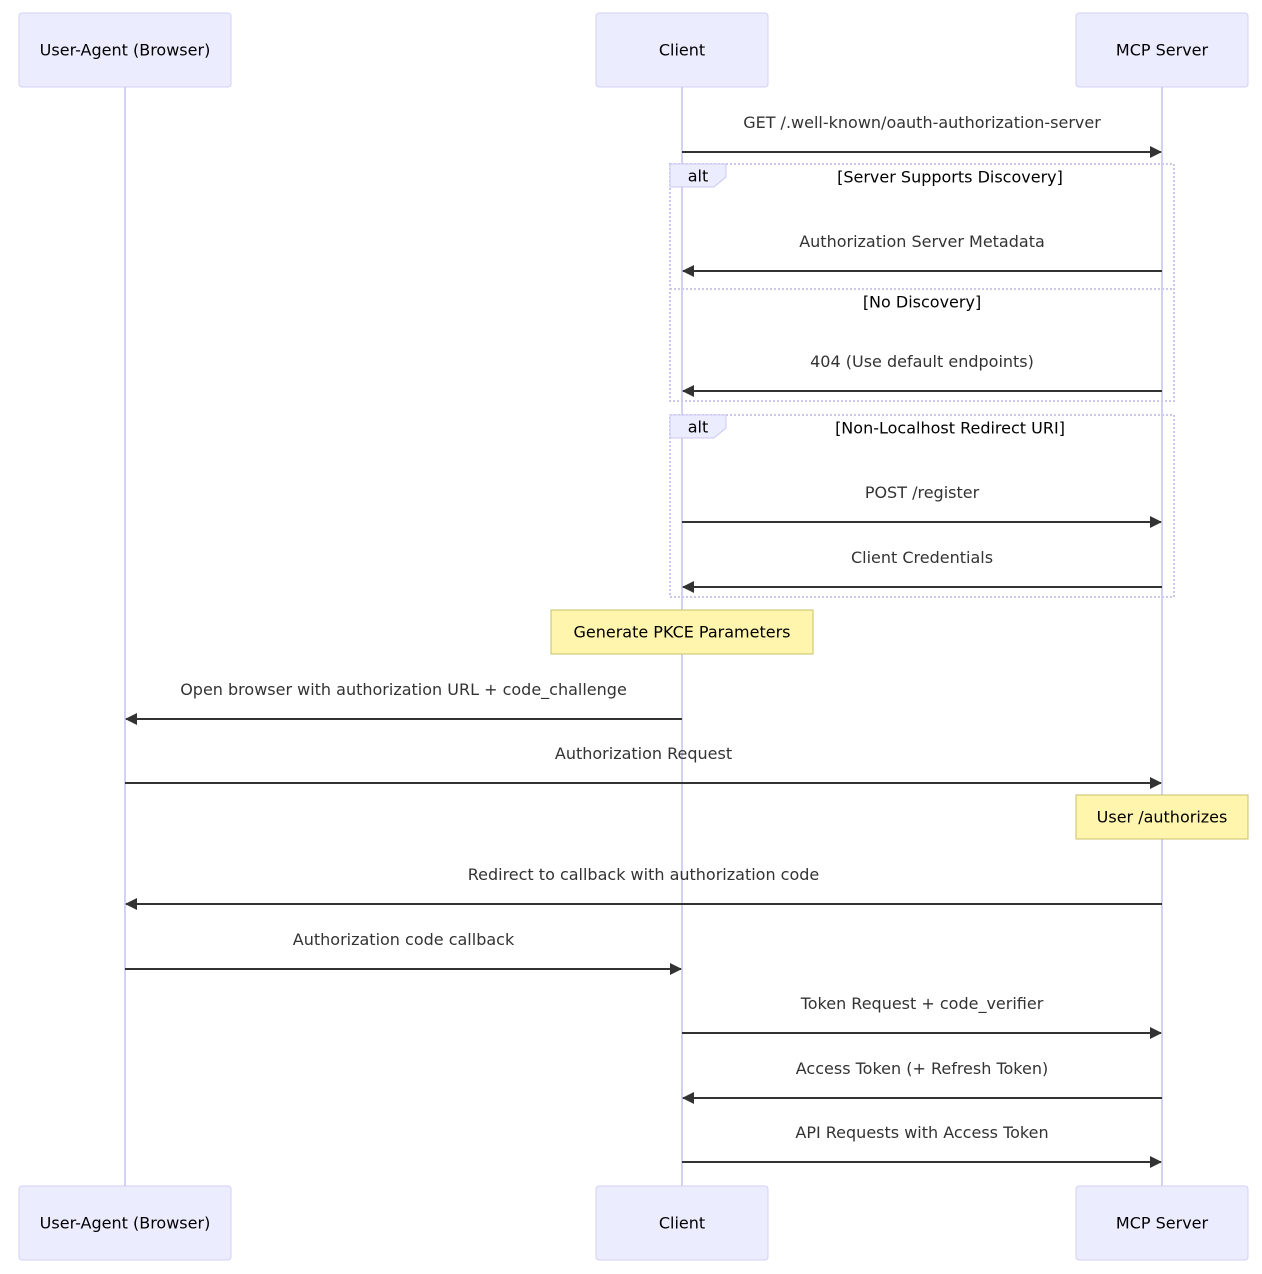 The image size is (1262, 1274). I want to click on note-text: Generate PKCE Parameters, so click(681, 632).